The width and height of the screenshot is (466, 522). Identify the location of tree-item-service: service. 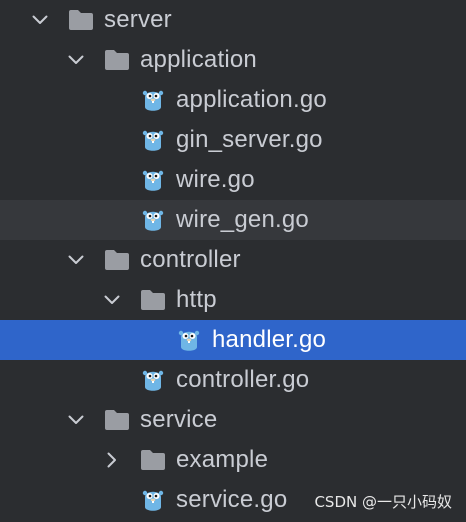
(233, 420).